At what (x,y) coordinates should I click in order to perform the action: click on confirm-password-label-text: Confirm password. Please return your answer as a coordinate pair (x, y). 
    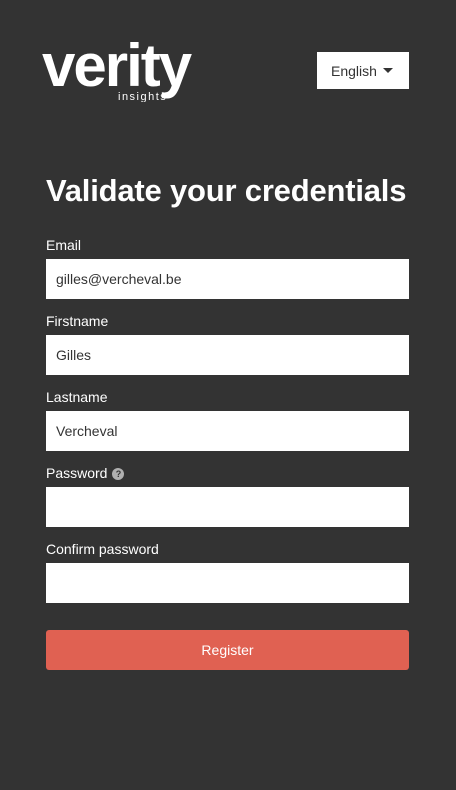
    Looking at the image, I should click on (102, 549).